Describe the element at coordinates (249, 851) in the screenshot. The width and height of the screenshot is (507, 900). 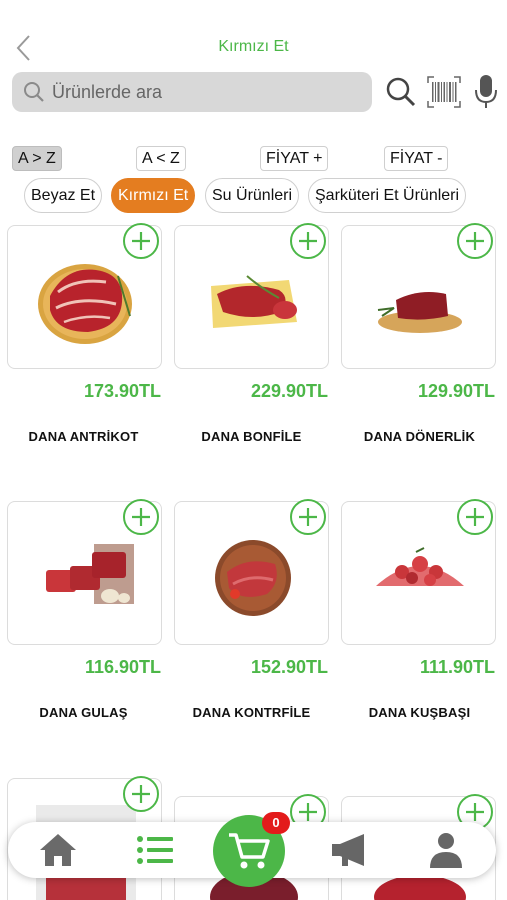
I see `cart-icon` at that location.